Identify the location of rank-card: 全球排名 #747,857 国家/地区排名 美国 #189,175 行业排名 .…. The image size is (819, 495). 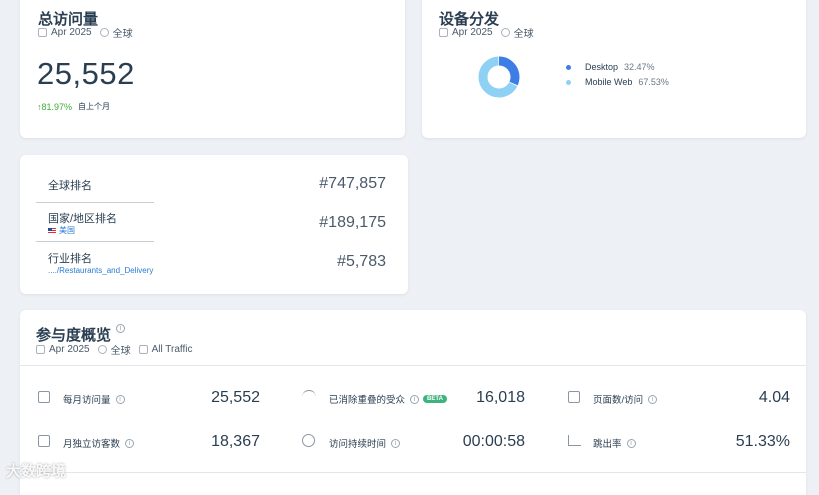
(214, 224).